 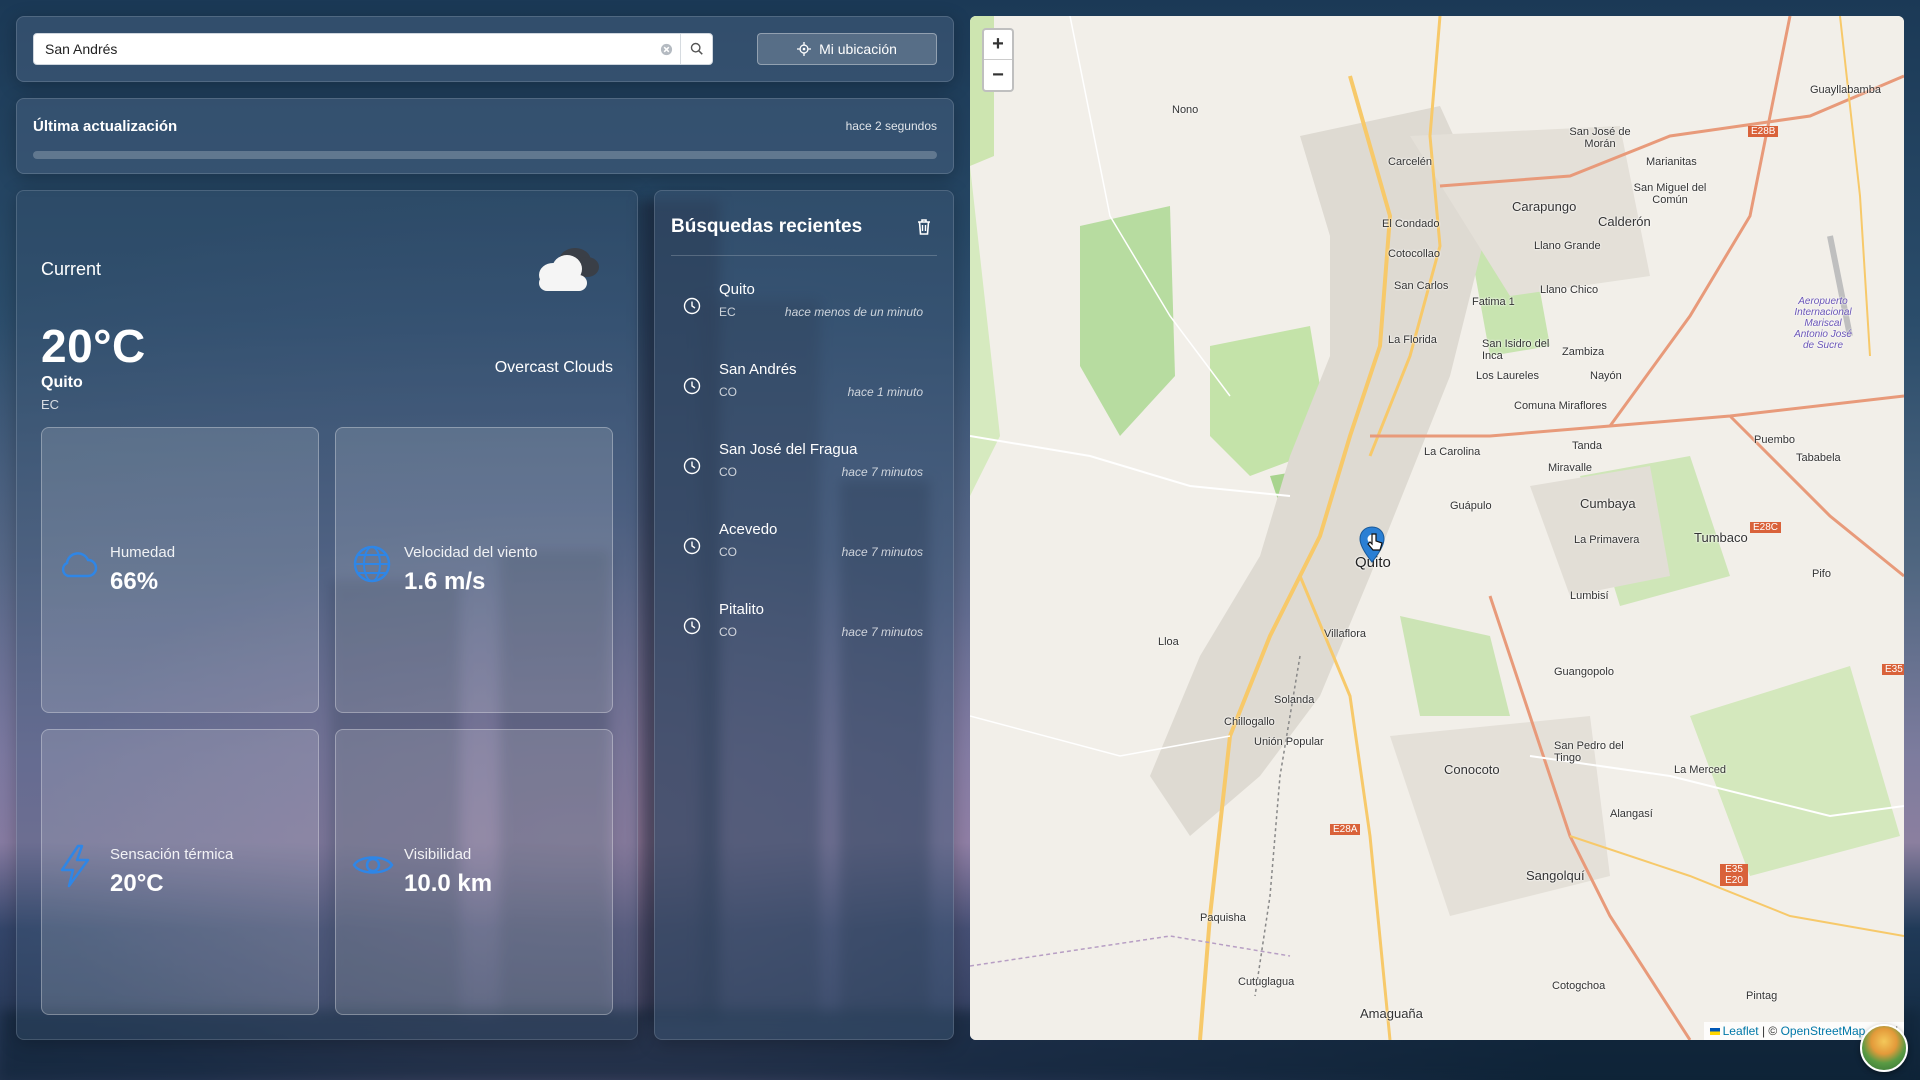 What do you see at coordinates (1507, 376) in the screenshot?
I see `map-label: Los Laureles` at bounding box center [1507, 376].